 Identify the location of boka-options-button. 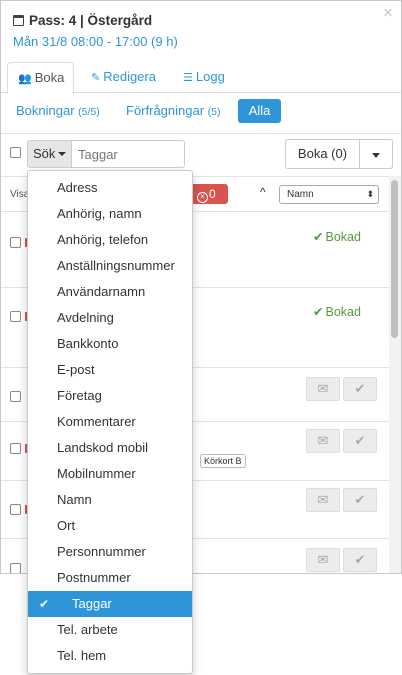
(376, 154).